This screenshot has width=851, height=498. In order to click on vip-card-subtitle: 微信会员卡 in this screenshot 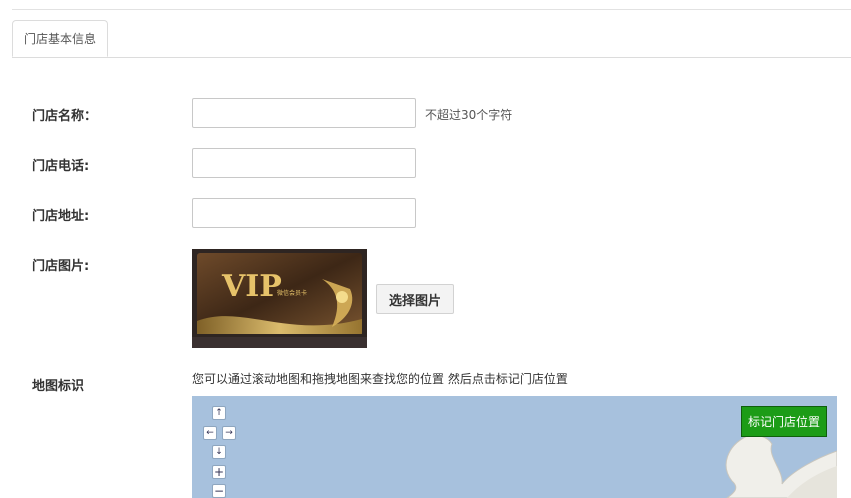, I will do `click(292, 293)`.